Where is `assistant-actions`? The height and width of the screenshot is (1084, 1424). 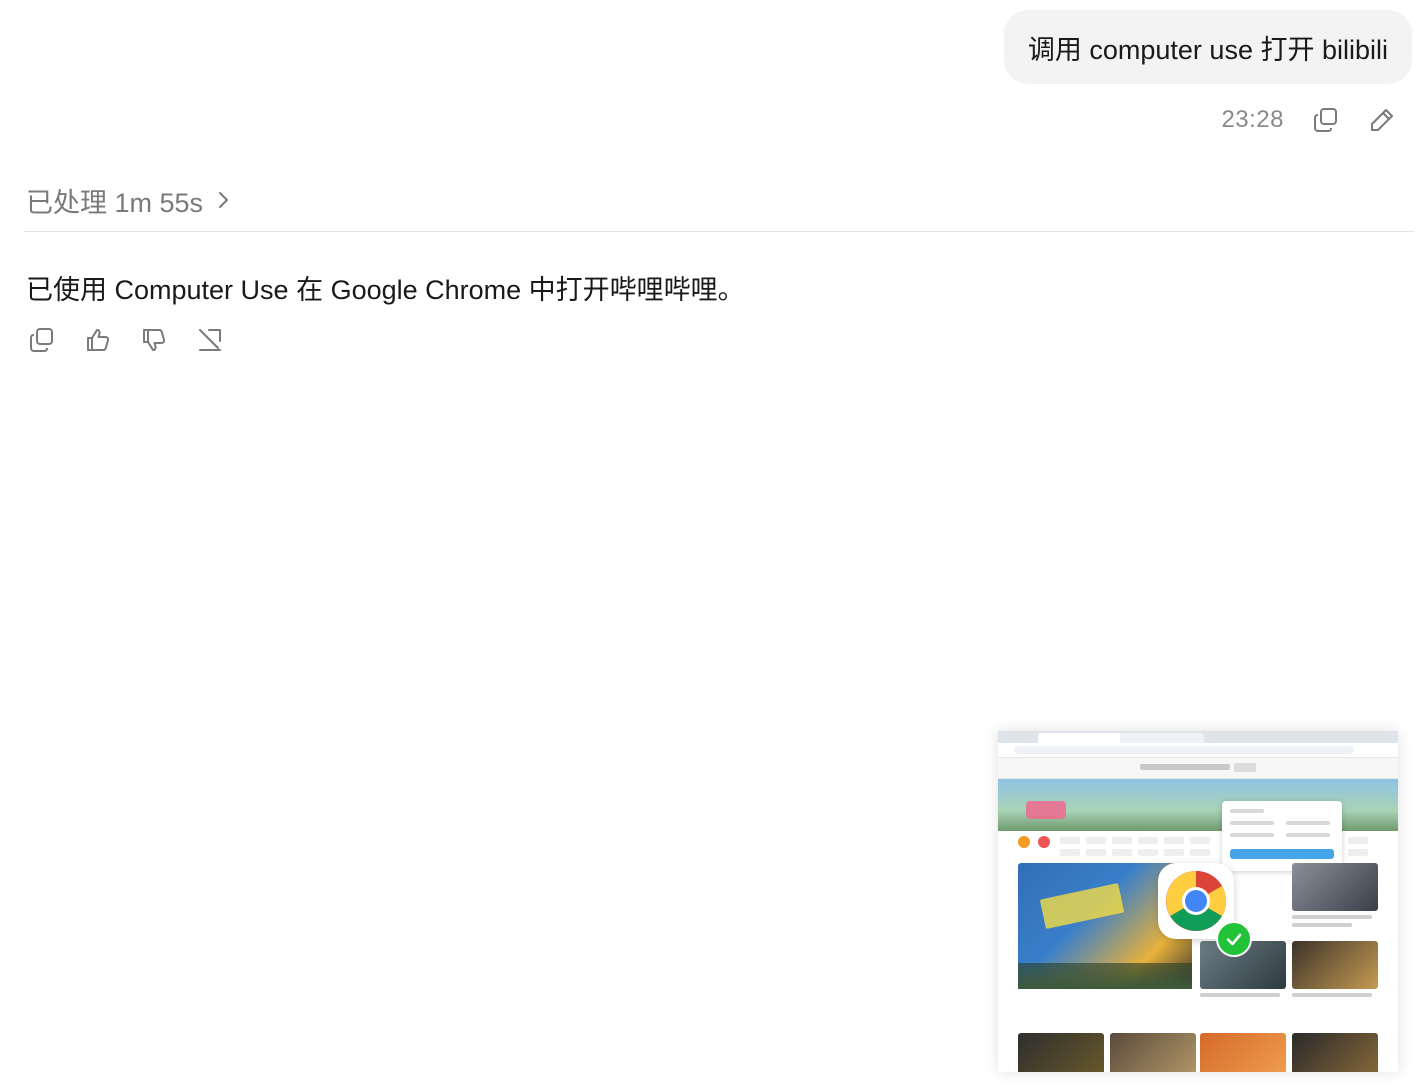
assistant-actions is located at coordinates (126, 340).